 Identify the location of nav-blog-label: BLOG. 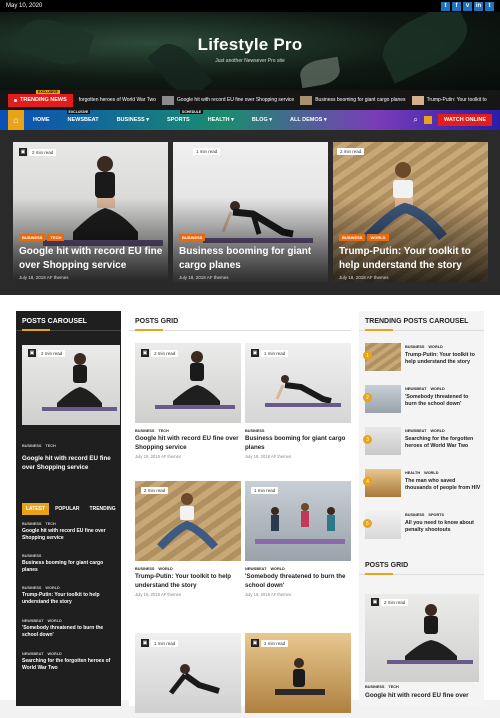
(260, 120).